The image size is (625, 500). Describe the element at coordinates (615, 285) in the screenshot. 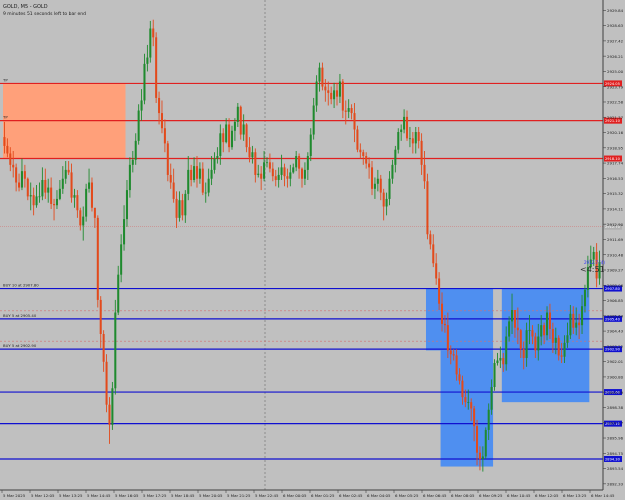

I see `price-tick-label: 2908.06` at that location.